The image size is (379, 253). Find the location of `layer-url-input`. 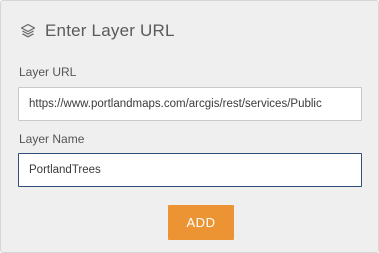

layer-url-input is located at coordinates (190, 104).